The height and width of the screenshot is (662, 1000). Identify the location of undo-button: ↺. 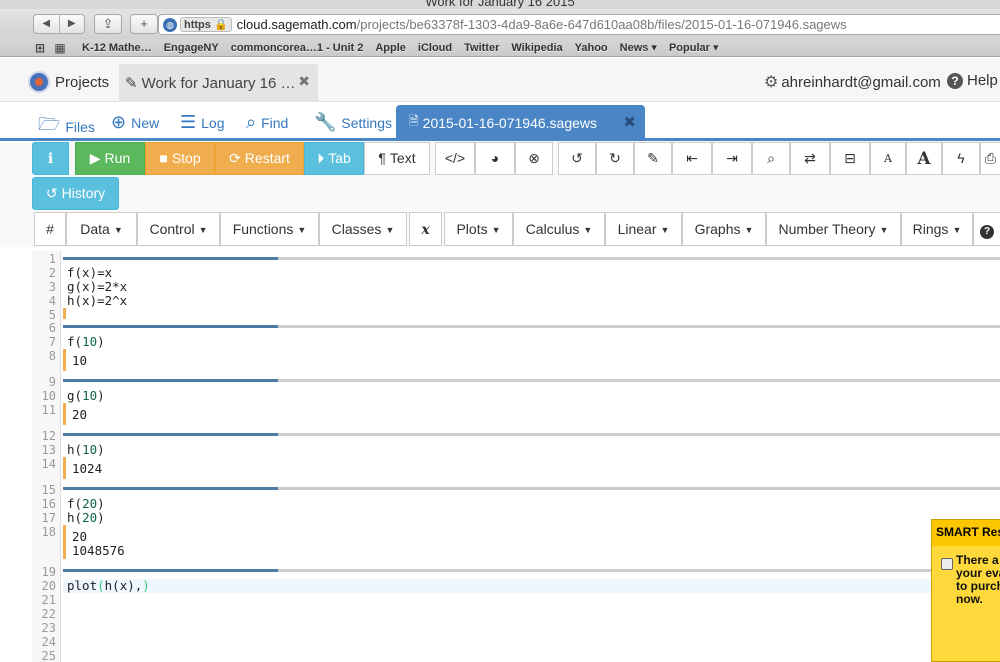
(577, 158).